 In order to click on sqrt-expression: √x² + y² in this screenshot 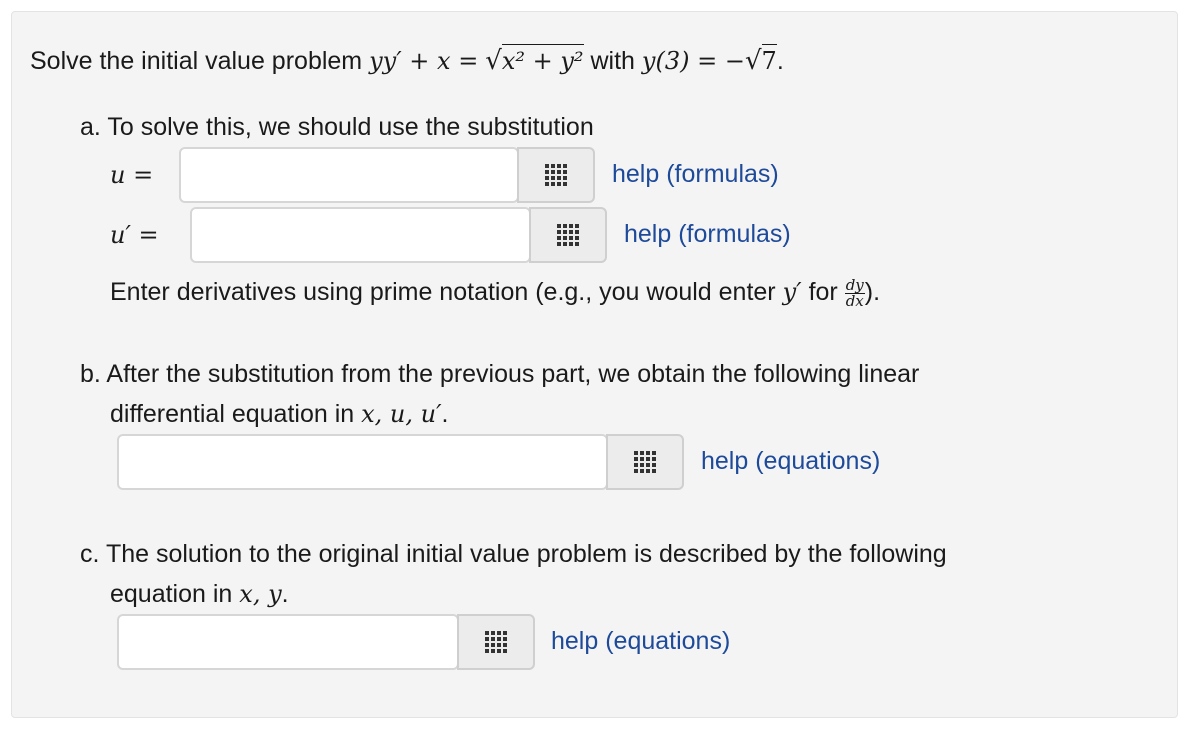, I will do `click(534, 60)`.